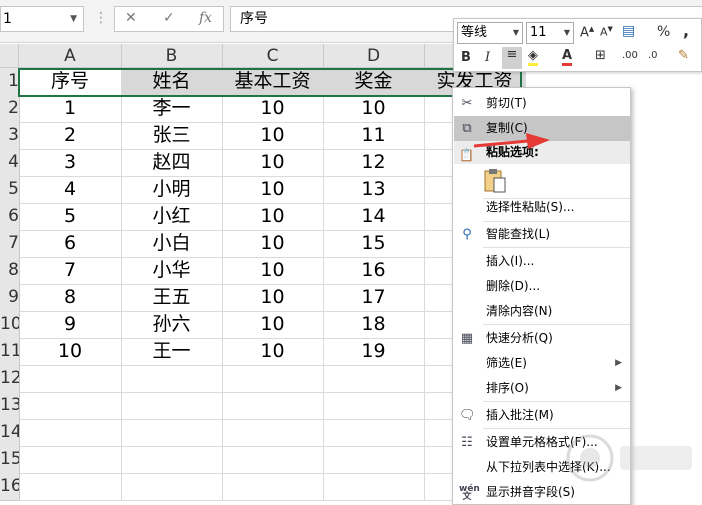 This screenshot has width=702, height=505. What do you see at coordinates (172, 136) in the screenshot?
I see `table-cell: 张三` at bounding box center [172, 136].